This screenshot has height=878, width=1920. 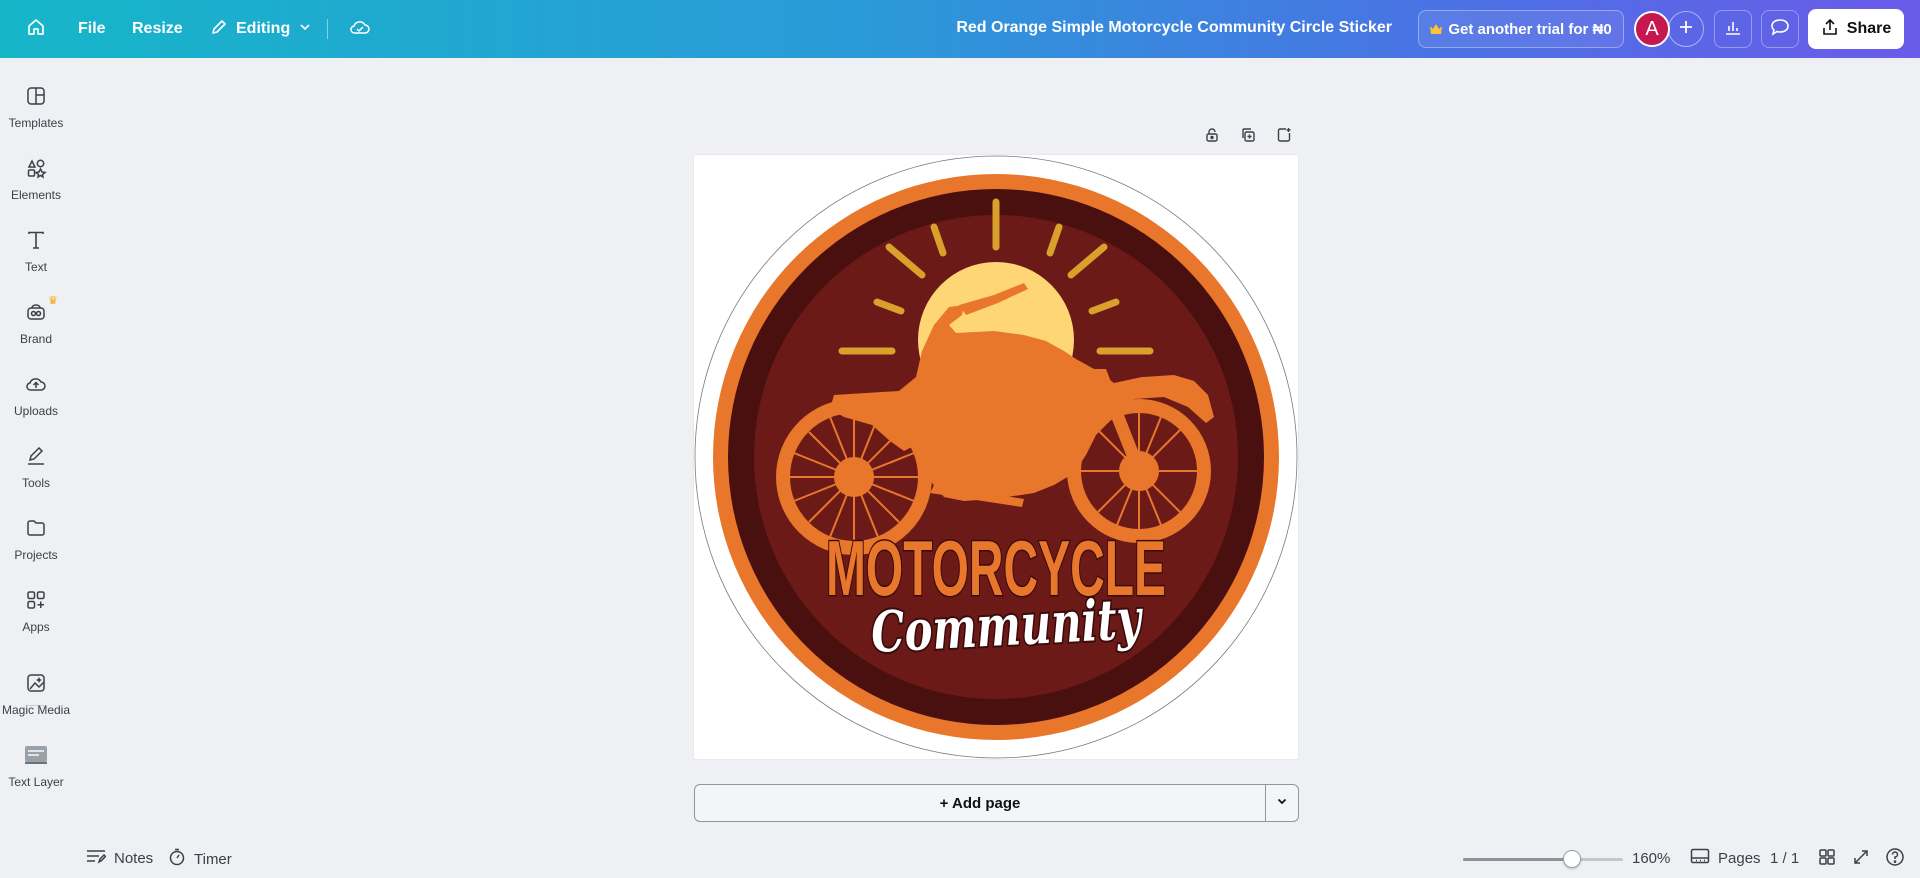 I want to click on sidebar-item-label: Apps, so click(x=36, y=627).